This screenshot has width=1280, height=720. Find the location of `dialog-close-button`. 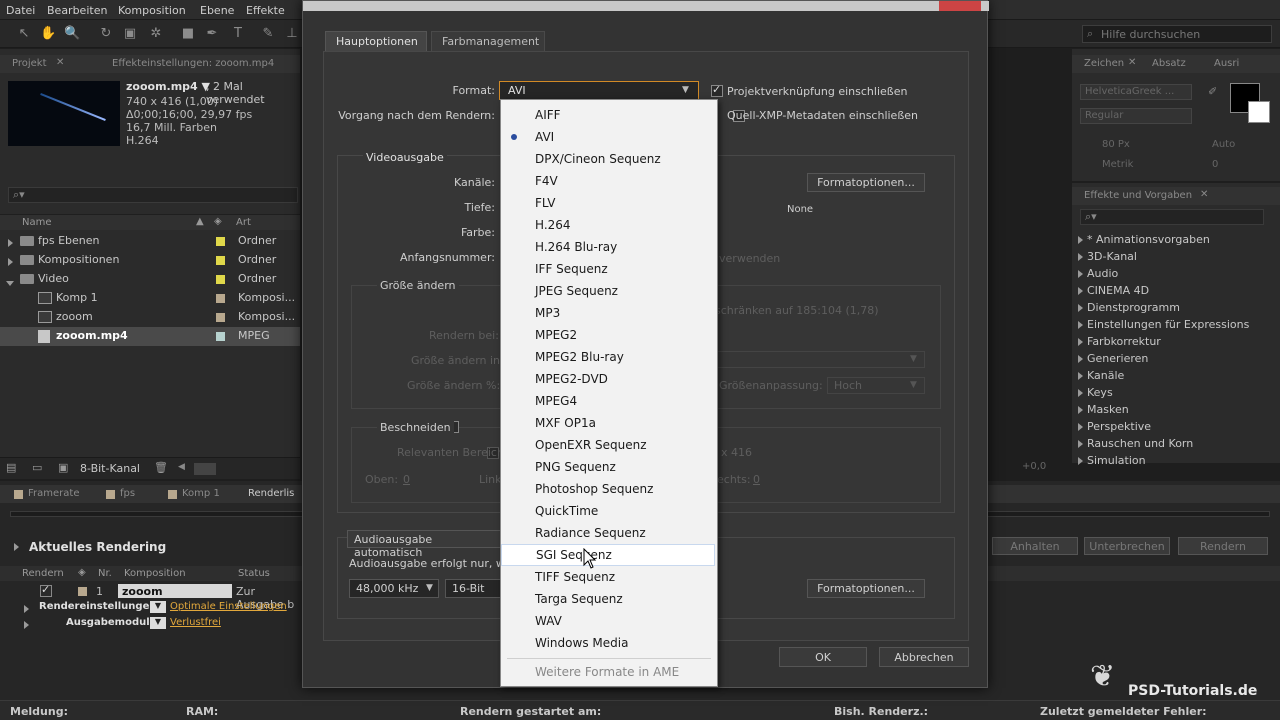

dialog-close-button is located at coordinates (960, 6).